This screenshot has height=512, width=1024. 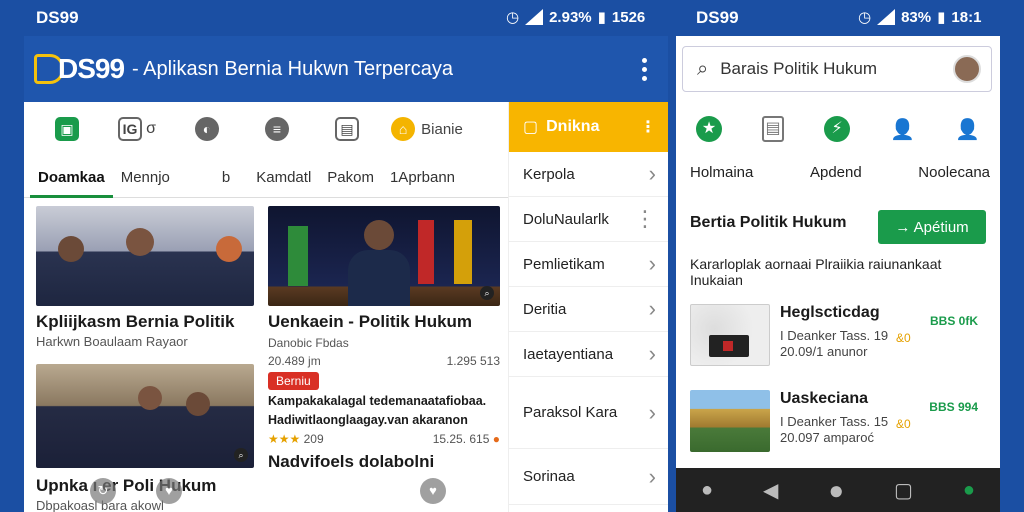 I want to click on category-briefcase: ▣, so click(x=67, y=129).